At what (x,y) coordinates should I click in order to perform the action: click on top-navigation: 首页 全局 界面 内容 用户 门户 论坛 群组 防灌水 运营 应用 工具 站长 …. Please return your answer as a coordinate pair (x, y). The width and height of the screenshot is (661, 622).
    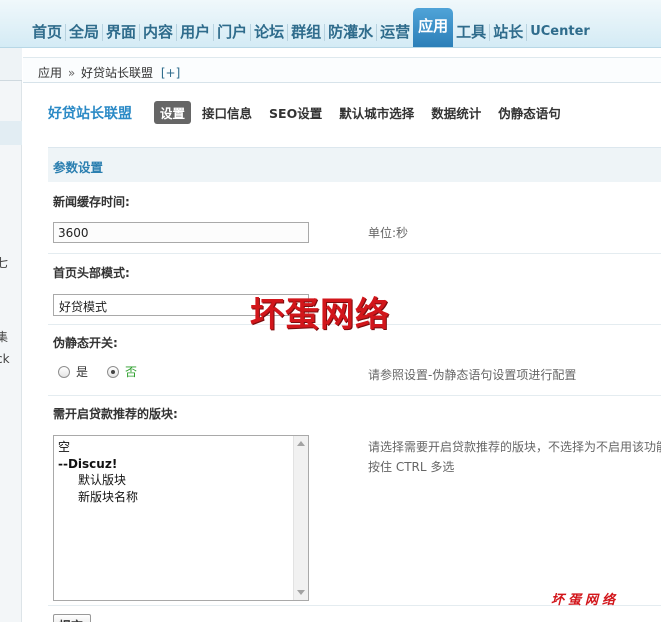
    Looking at the image, I should click on (330, 24).